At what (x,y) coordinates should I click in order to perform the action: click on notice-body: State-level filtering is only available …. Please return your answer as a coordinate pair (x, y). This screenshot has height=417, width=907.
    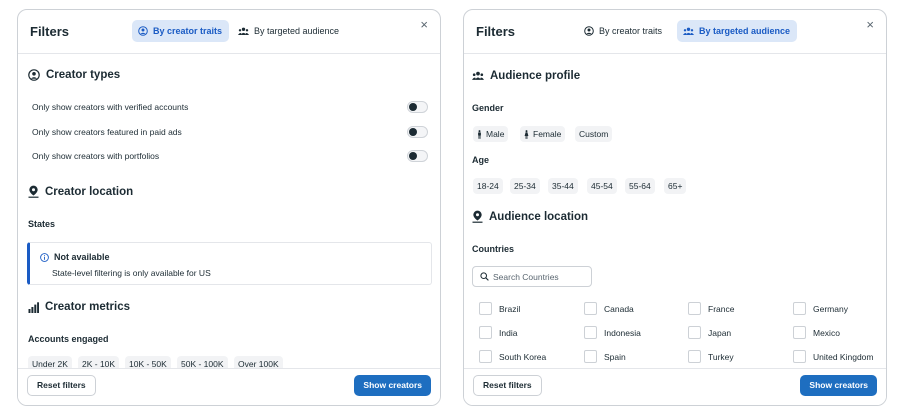
    Looking at the image, I should click on (131, 273).